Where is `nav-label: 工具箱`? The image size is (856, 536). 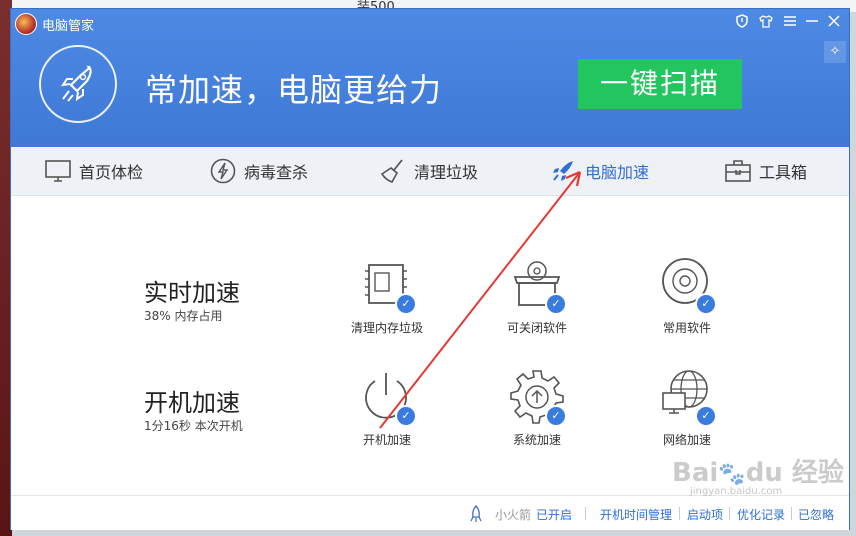 nav-label: 工具箱 is located at coordinates (783, 172).